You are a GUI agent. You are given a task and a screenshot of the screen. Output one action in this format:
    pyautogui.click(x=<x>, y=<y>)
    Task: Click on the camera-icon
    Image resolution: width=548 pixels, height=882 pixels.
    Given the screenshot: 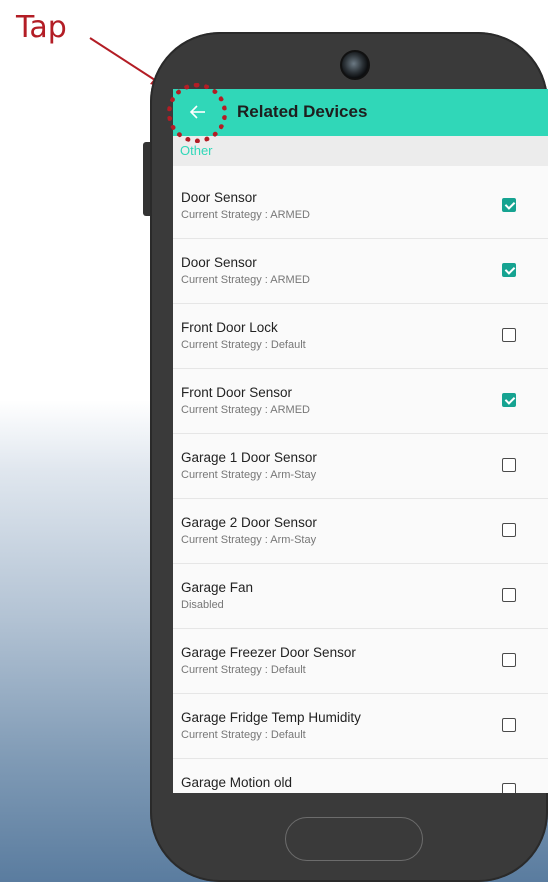 What is the action you would take?
    pyautogui.click(x=355, y=65)
    